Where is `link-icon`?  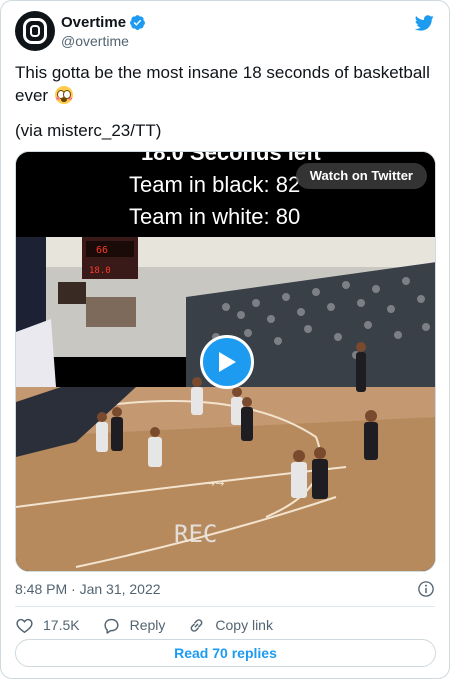 link-icon is located at coordinates (197, 625).